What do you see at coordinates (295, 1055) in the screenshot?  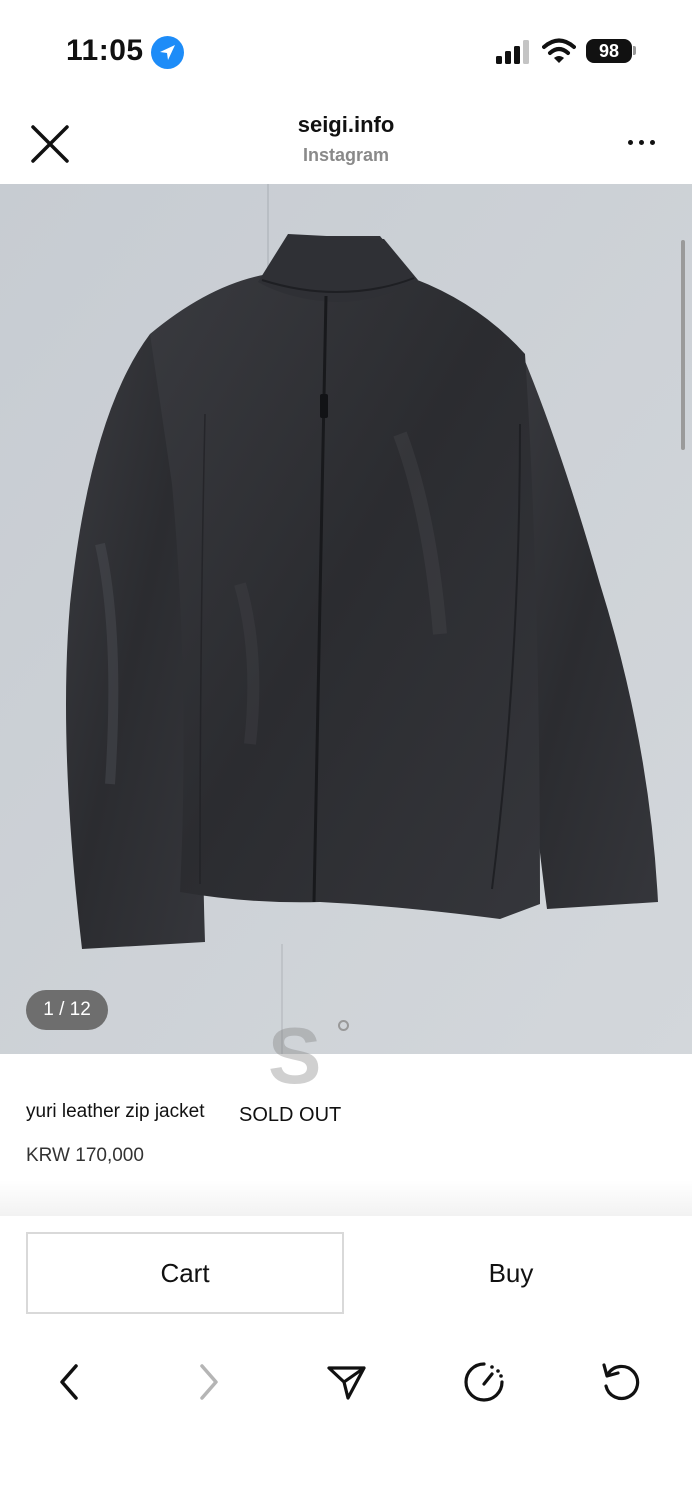 I see `watermark-logo: S` at bounding box center [295, 1055].